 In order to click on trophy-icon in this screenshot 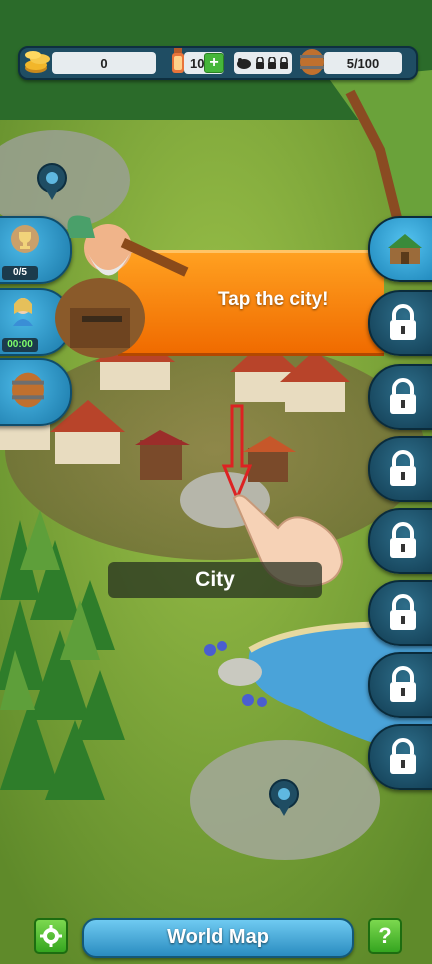, I will do `click(25, 239)`.